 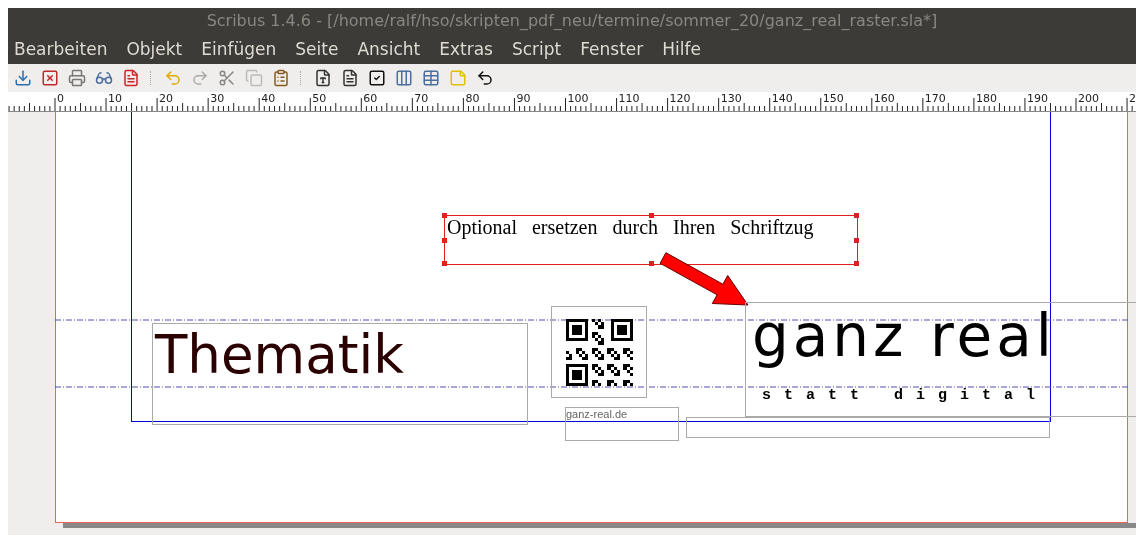 What do you see at coordinates (49, 78) in the screenshot?
I see `close-document-icon` at bounding box center [49, 78].